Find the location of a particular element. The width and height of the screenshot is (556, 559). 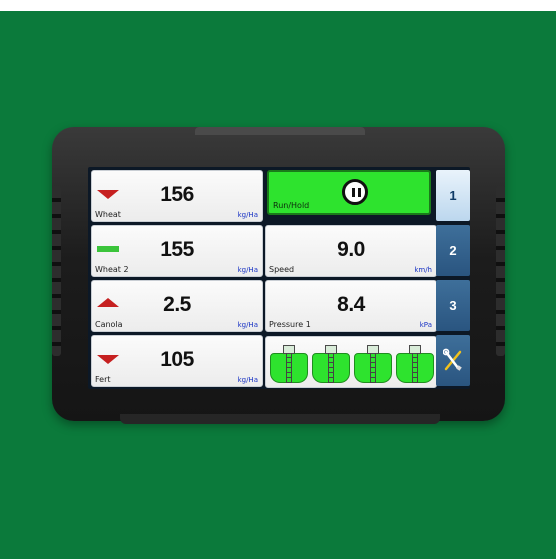

device-left-grip is located at coordinates (56, 271).